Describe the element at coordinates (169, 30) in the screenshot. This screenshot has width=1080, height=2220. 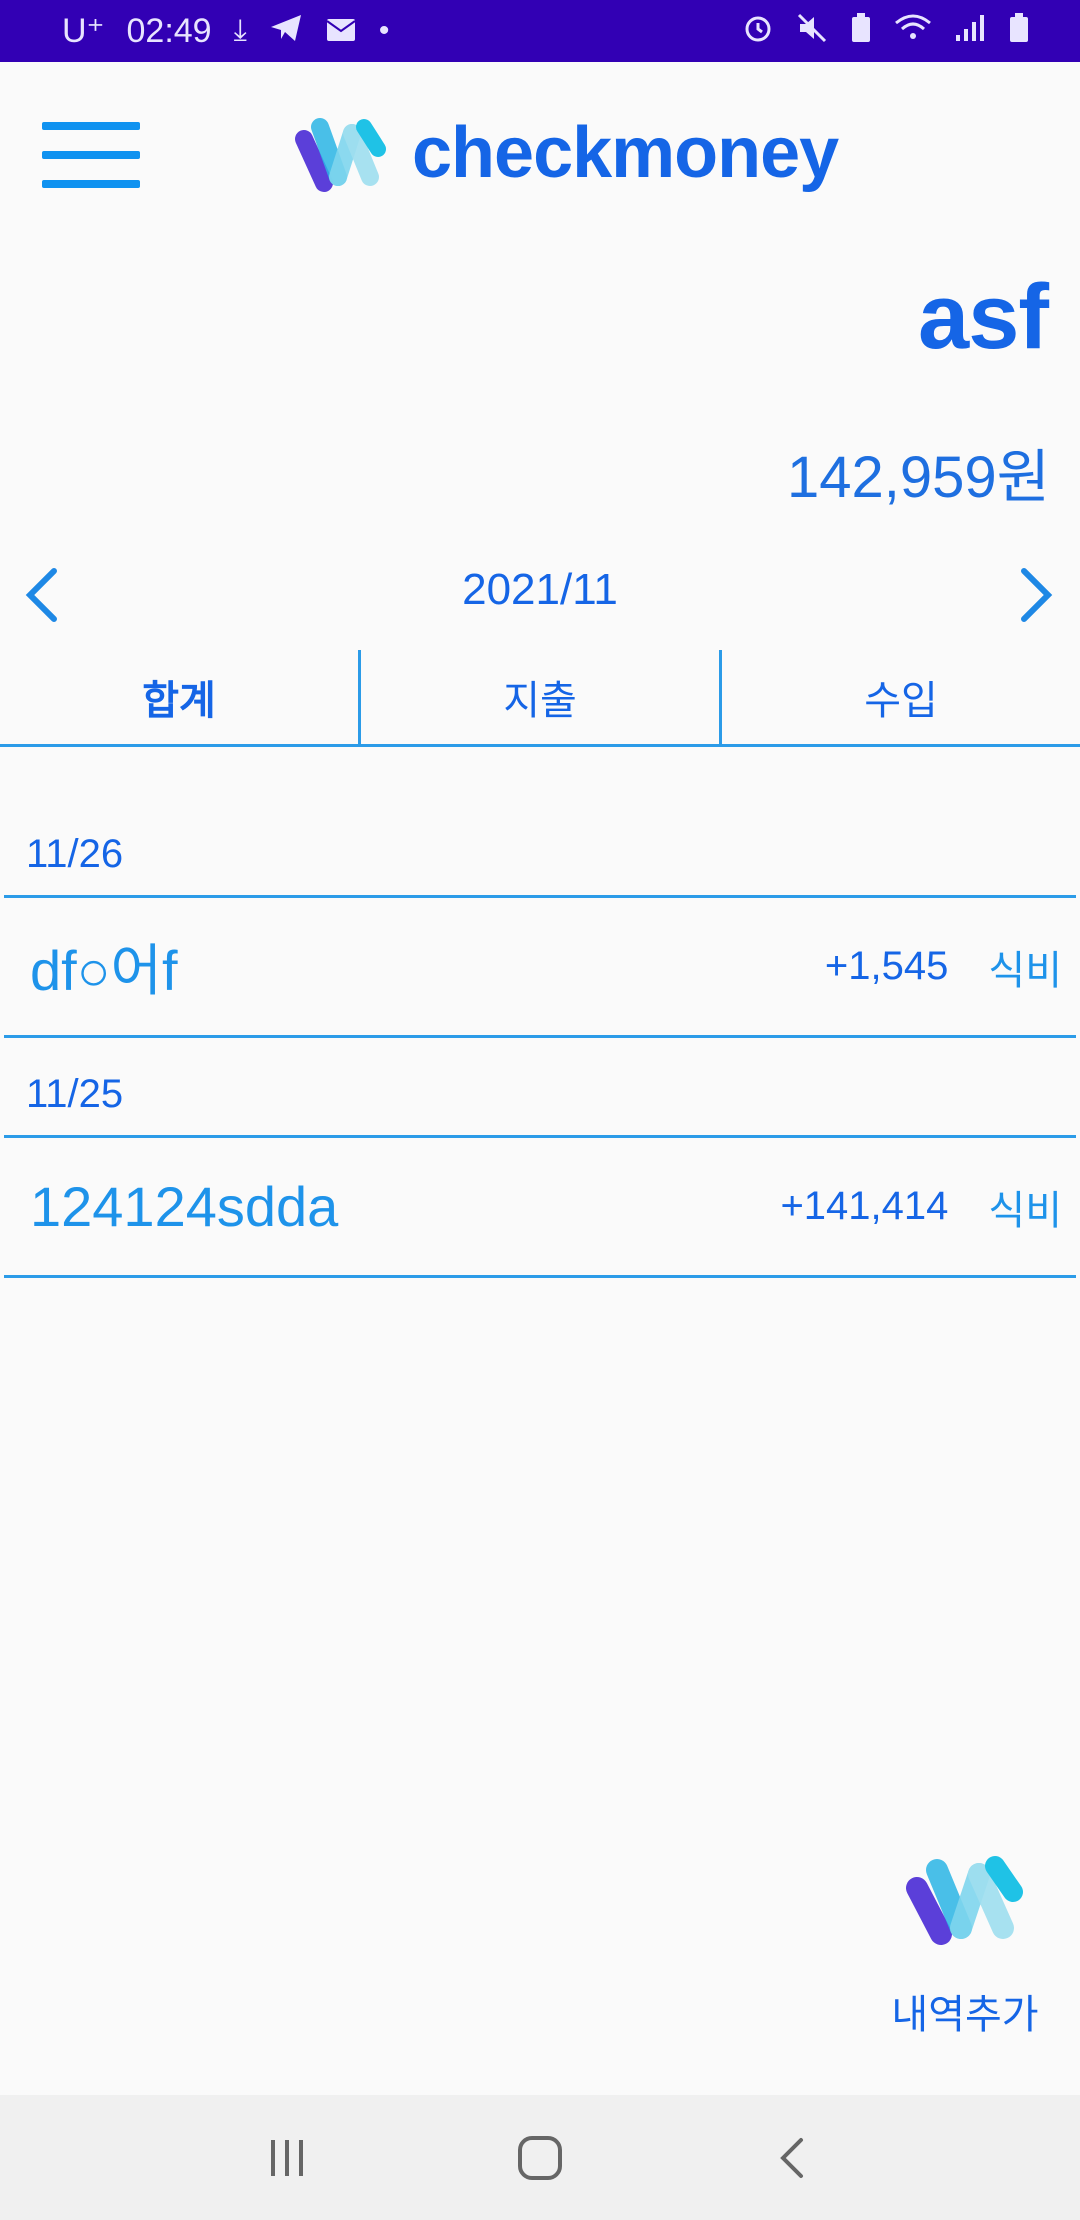
I see `clock: 02:49` at that location.